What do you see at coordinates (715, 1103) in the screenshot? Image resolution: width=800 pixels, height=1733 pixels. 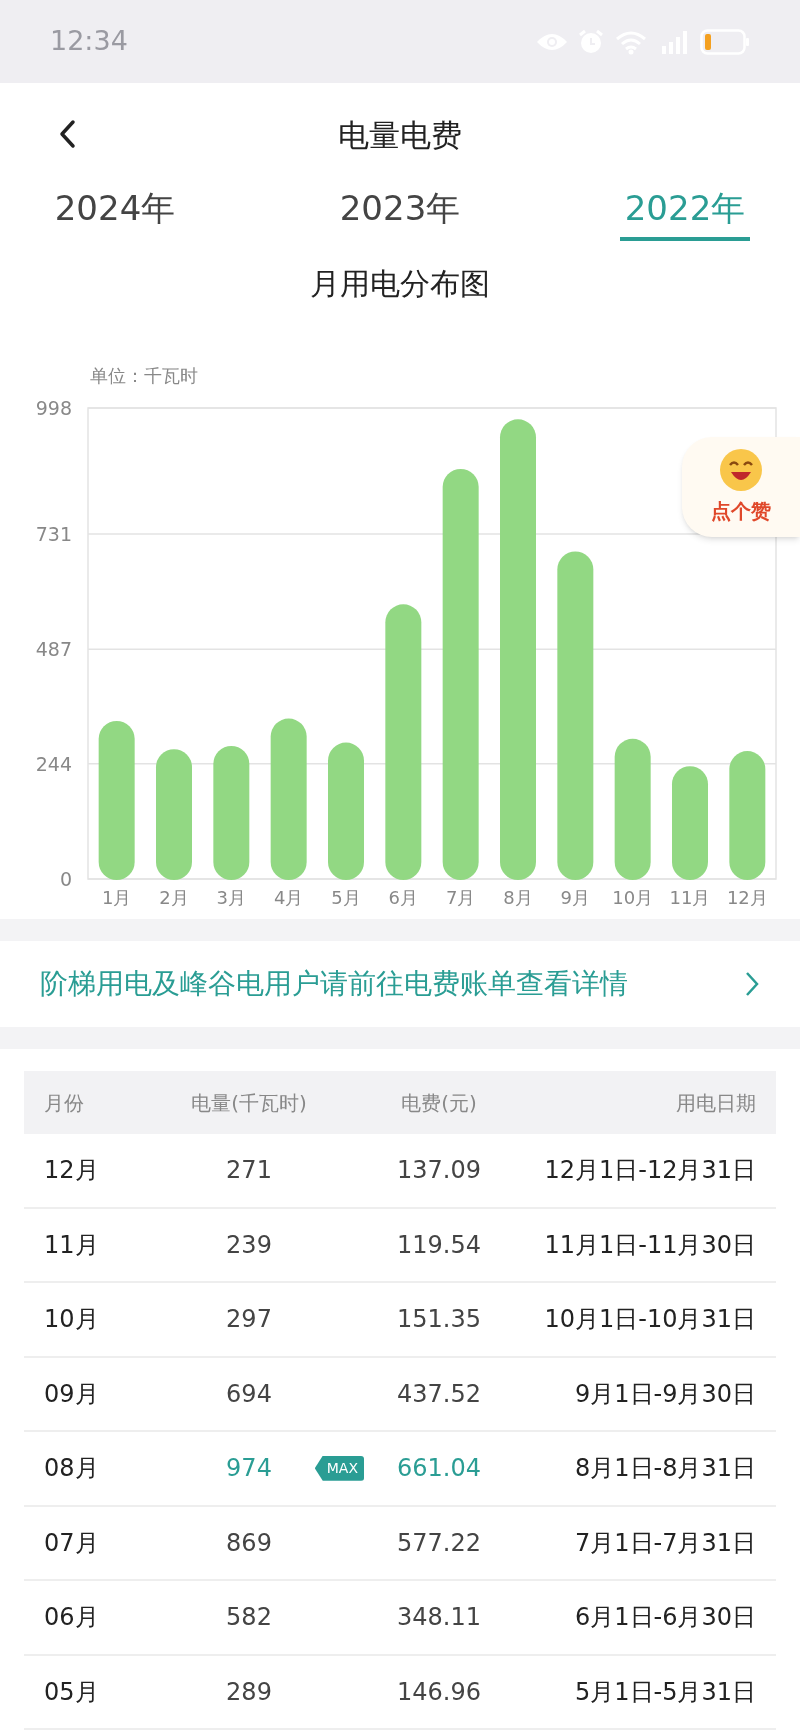 I see `column-header: 用电日期` at bounding box center [715, 1103].